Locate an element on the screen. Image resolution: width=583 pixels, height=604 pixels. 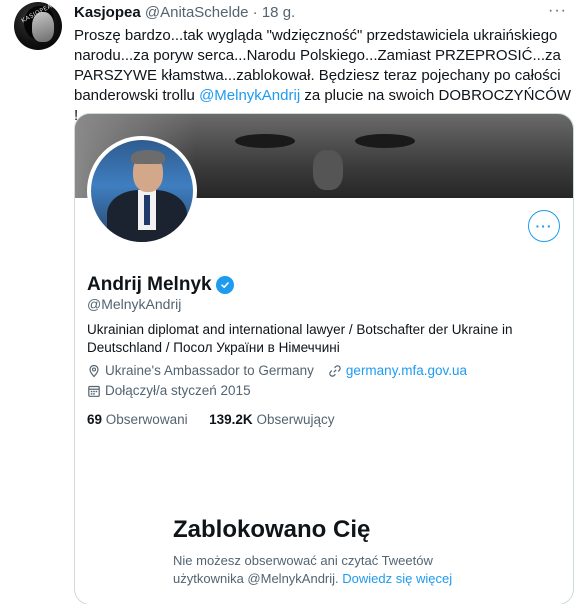
calendar-icon is located at coordinates (94, 391).